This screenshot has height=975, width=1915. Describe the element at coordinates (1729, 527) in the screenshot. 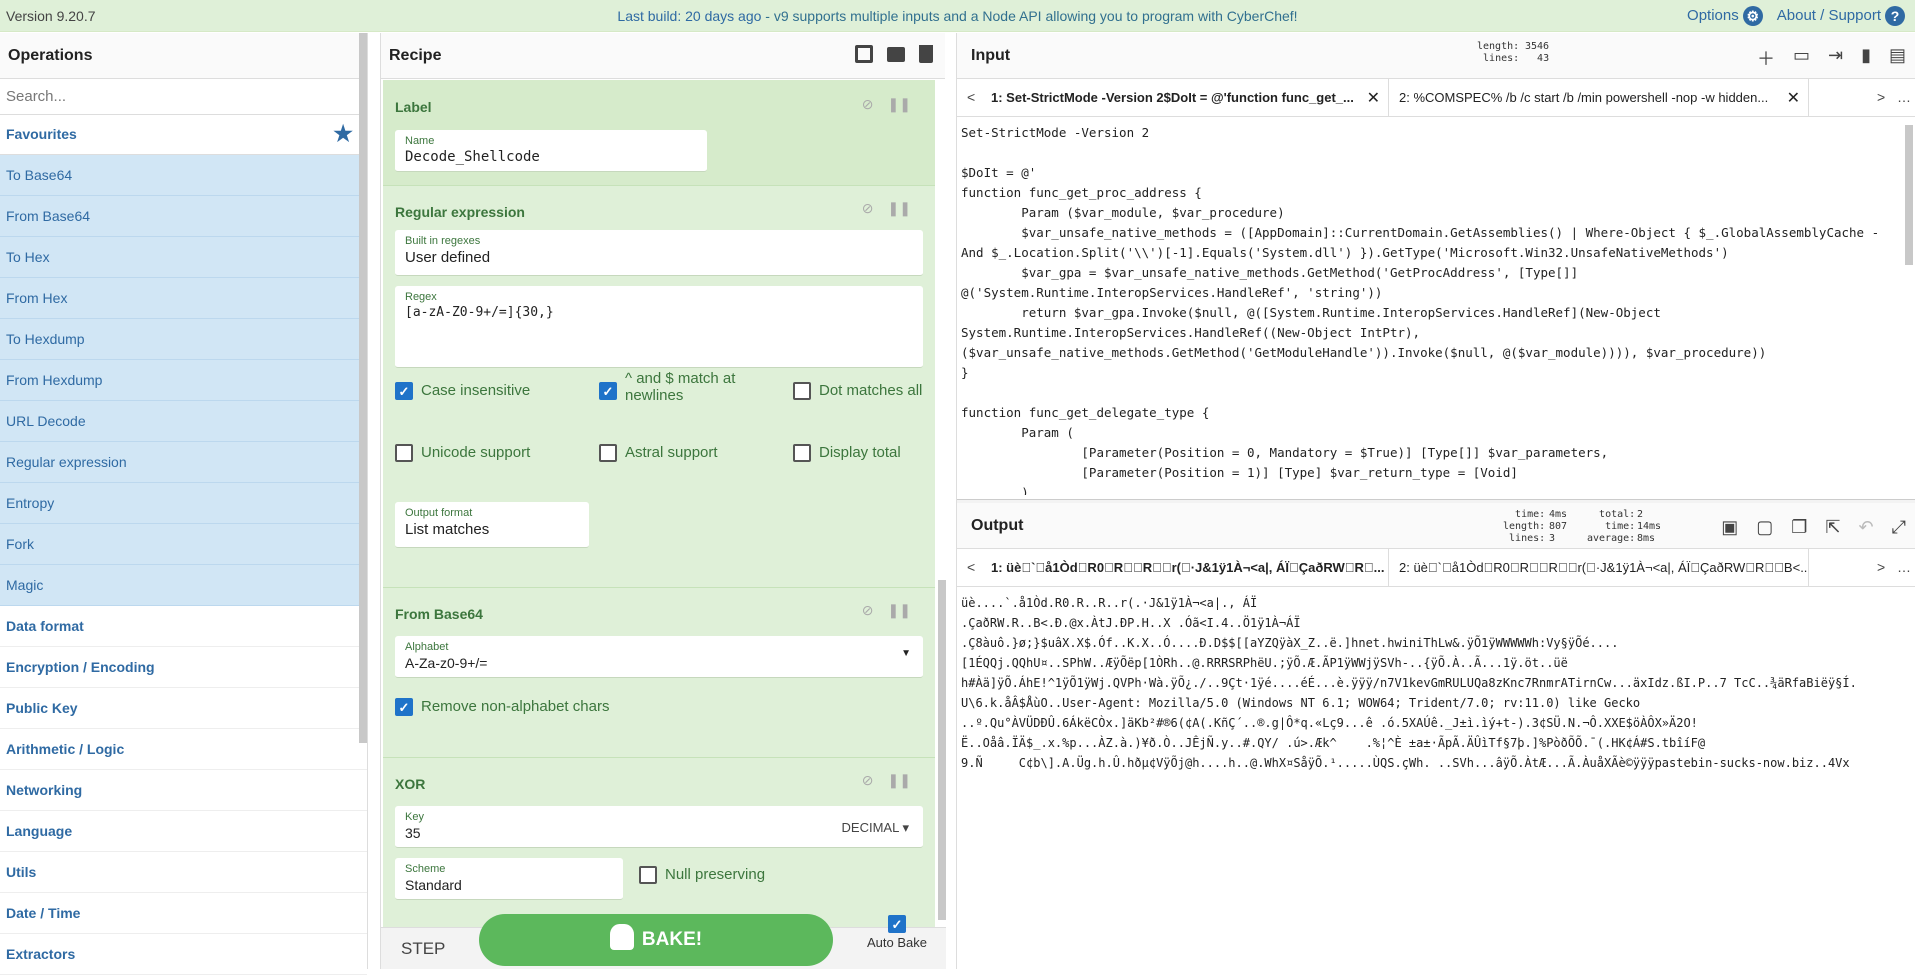

I see `save-output-icon: ▣` at that location.